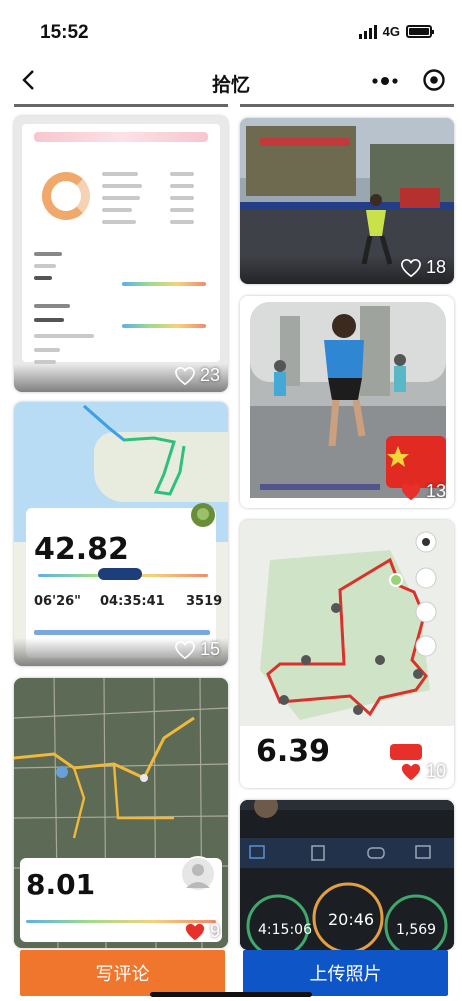  What do you see at coordinates (81, 549) in the screenshot?
I see `distance-value: 42.82` at bounding box center [81, 549].